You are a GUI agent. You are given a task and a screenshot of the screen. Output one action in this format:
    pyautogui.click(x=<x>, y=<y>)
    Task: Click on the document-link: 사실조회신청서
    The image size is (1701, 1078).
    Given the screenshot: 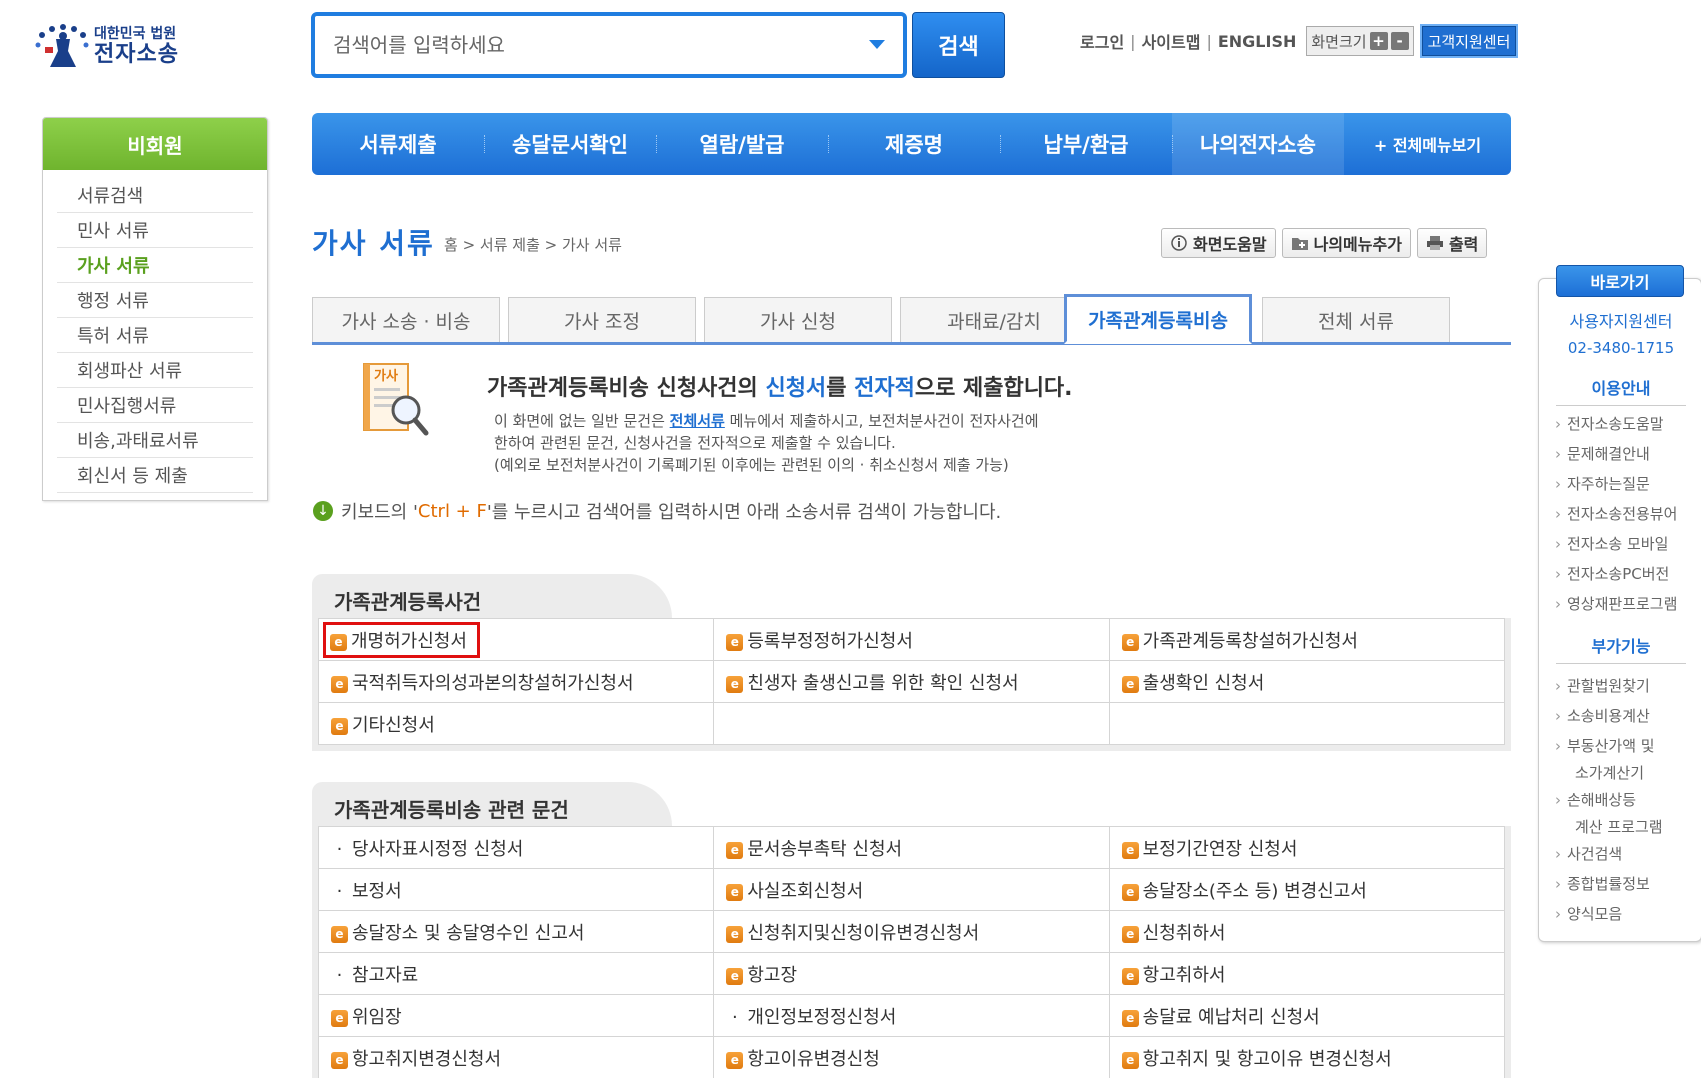 What is the action you would take?
    pyautogui.click(x=805, y=891)
    